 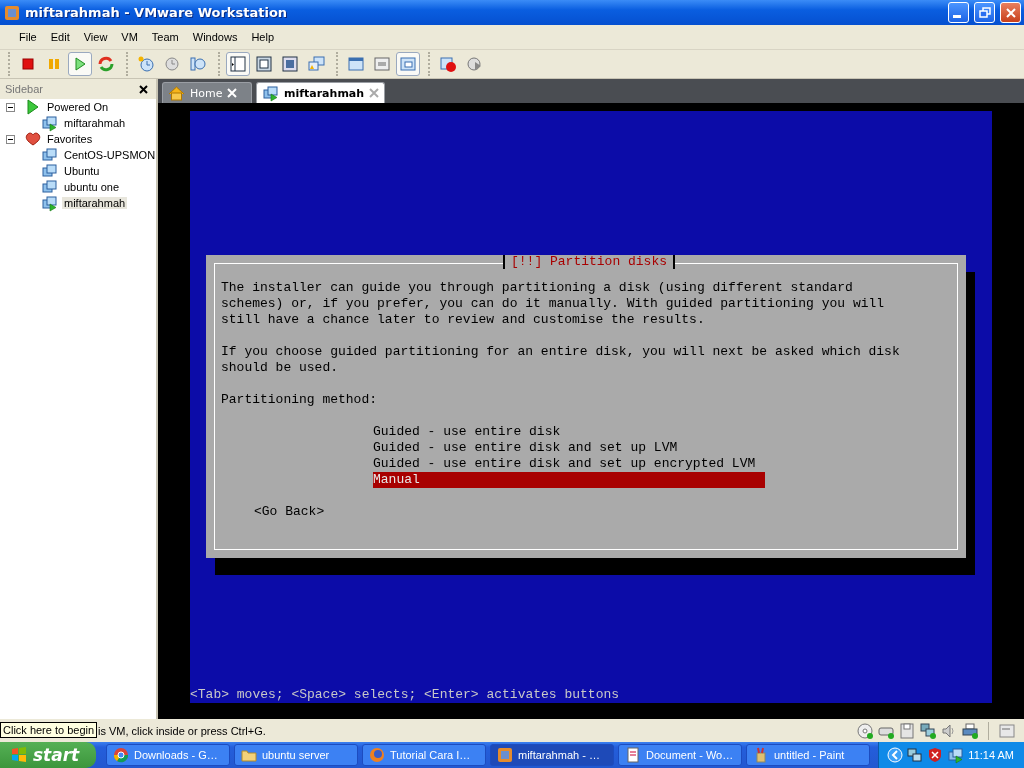 What do you see at coordinates (970, 730) in the screenshot?
I see `printer-icon` at bounding box center [970, 730].